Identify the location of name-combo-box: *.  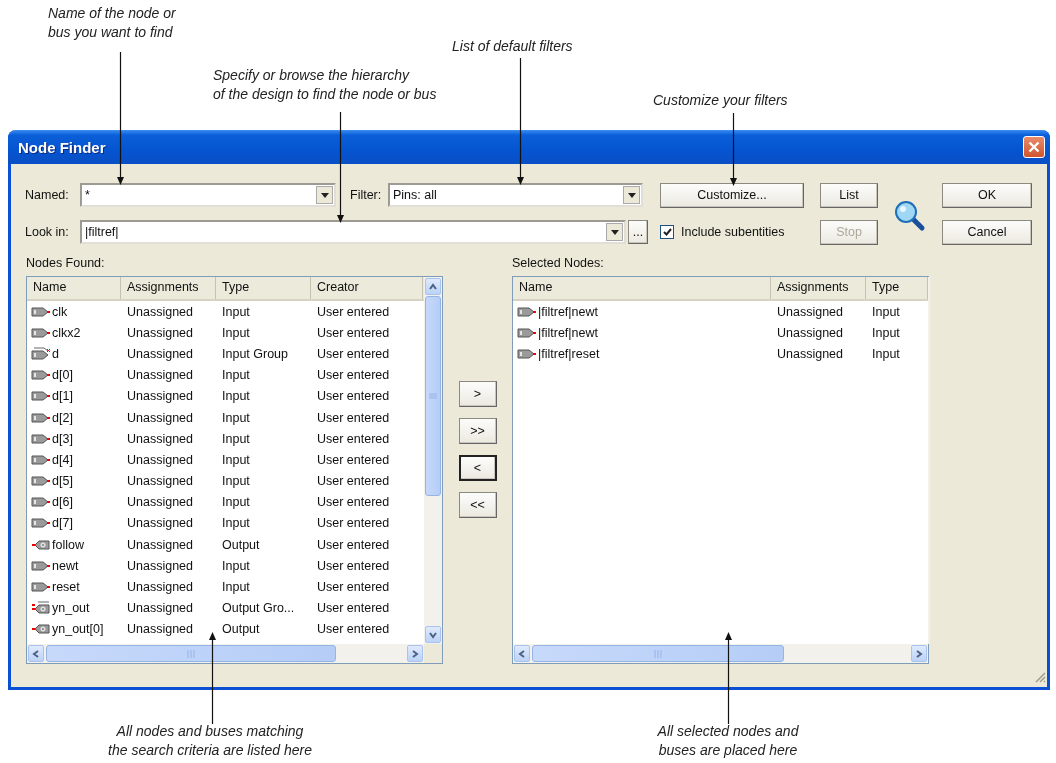
(208, 195).